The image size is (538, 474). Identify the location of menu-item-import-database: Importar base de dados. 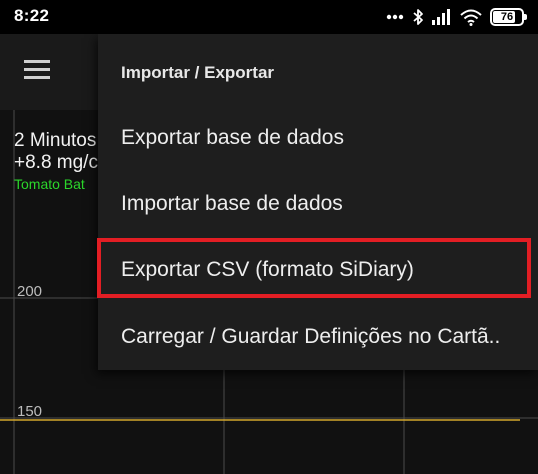
(318, 204).